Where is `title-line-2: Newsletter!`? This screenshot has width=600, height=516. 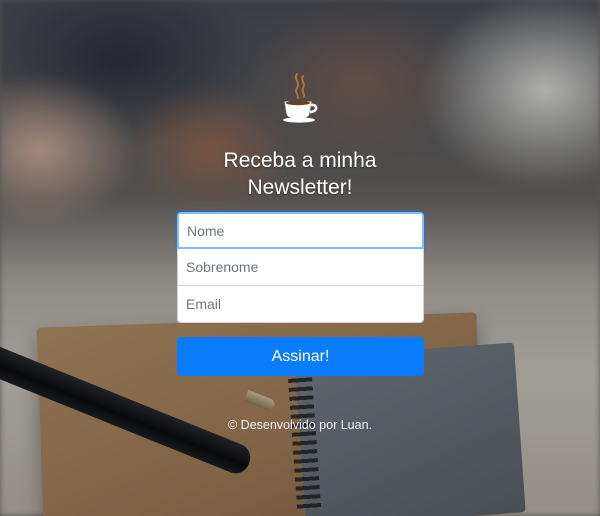
title-line-2: Newsletter! is located at coordinates (300, 187).